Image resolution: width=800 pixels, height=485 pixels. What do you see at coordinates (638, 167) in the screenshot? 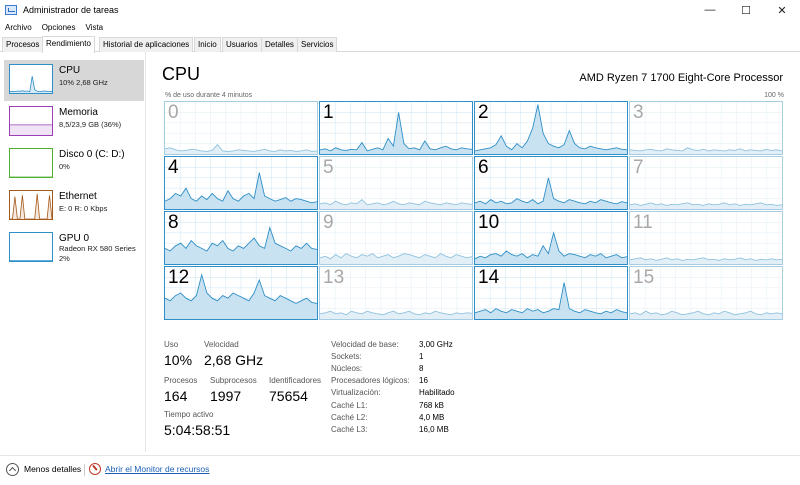
I see `core-number: 7` at bounding box center [638, 167].